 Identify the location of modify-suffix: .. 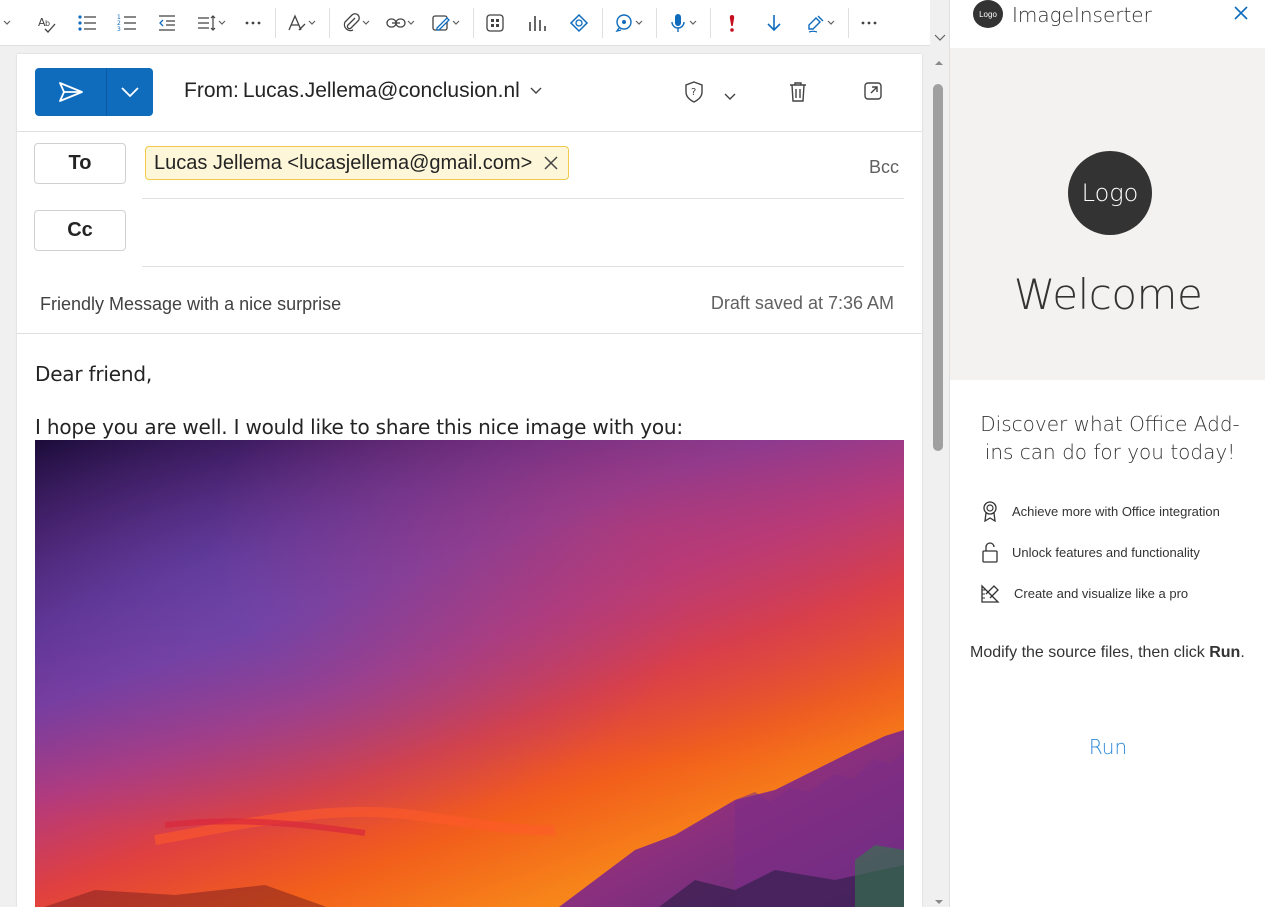
(1242, 652).